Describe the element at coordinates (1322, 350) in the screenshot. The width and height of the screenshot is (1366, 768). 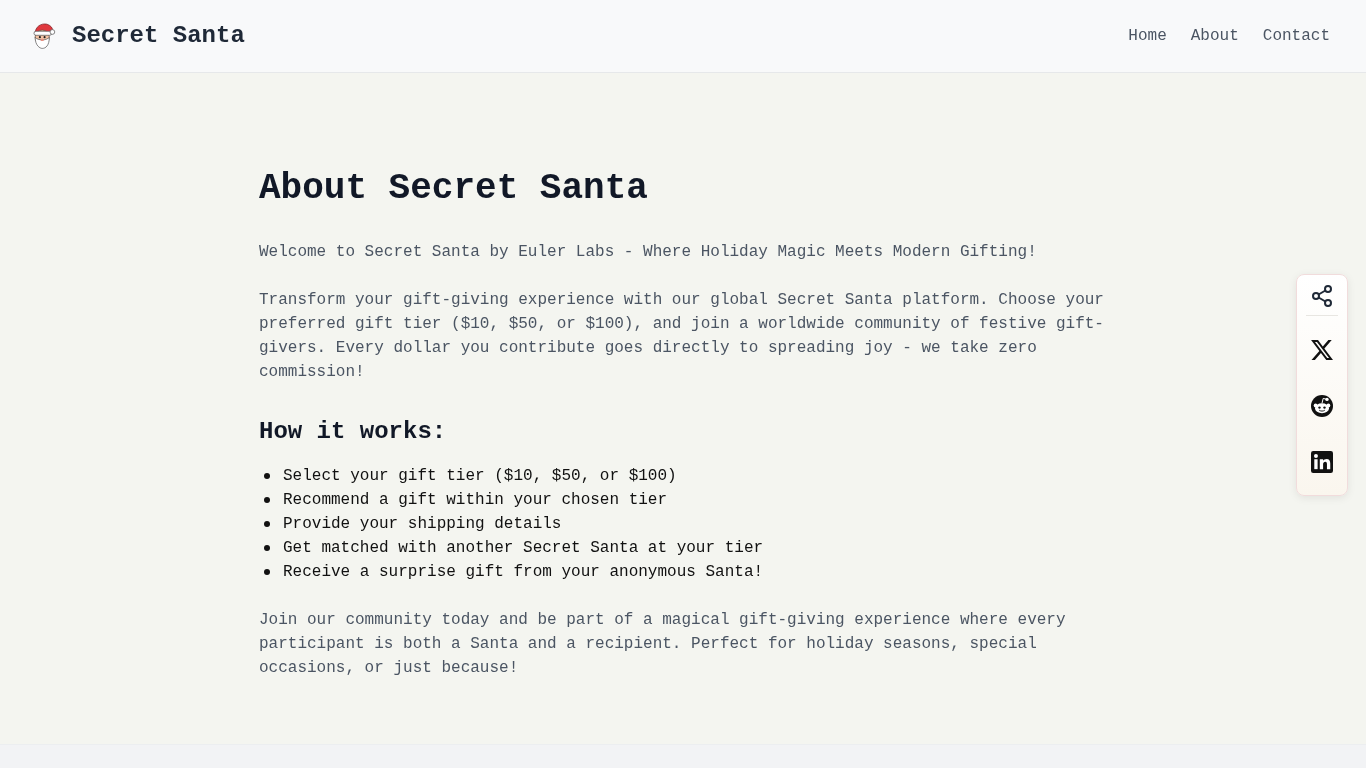
I see `x-logo-icon` at that location.